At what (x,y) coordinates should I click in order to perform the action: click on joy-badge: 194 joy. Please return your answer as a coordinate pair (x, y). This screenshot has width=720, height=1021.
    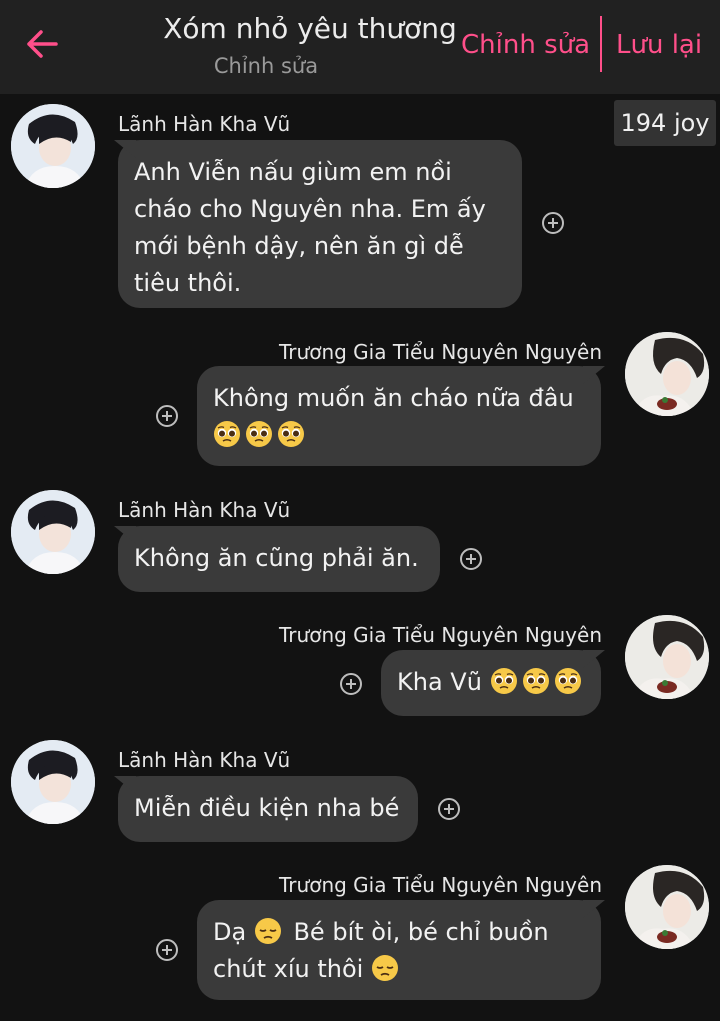
    Looking at the image, I should click on (665, 123).